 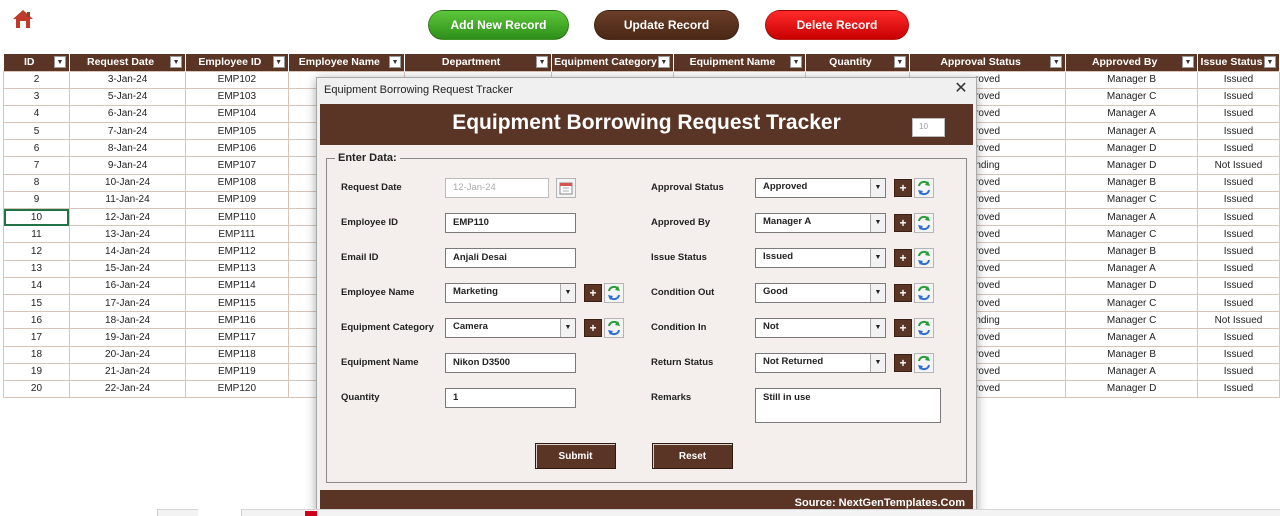 What do you see at coordinates (36, 131) in the screenshot?
I see `table-cell: 5` at bounding box center [36, 131].